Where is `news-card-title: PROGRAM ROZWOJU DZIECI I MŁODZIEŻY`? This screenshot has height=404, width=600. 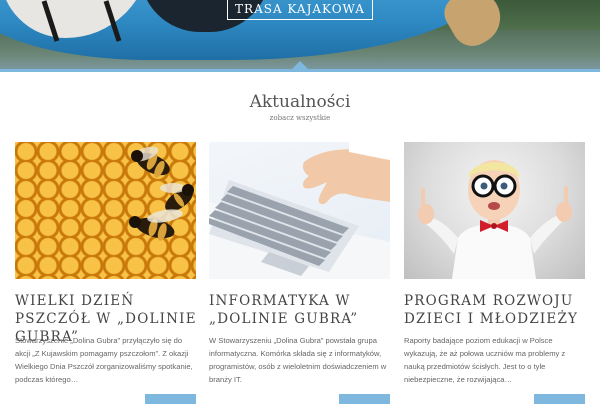 news-card-title: PROGRAM ROZWOJU DZIECI I MŁODZIEŻY is located at coordinates (496, 310).